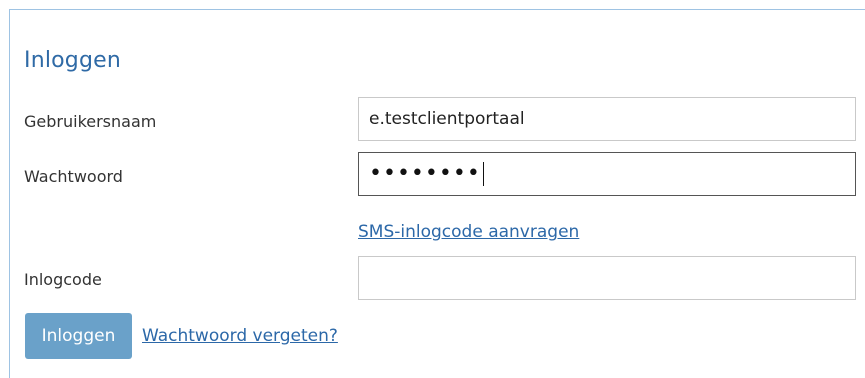  I want to click on username-field, so click(607, 119).